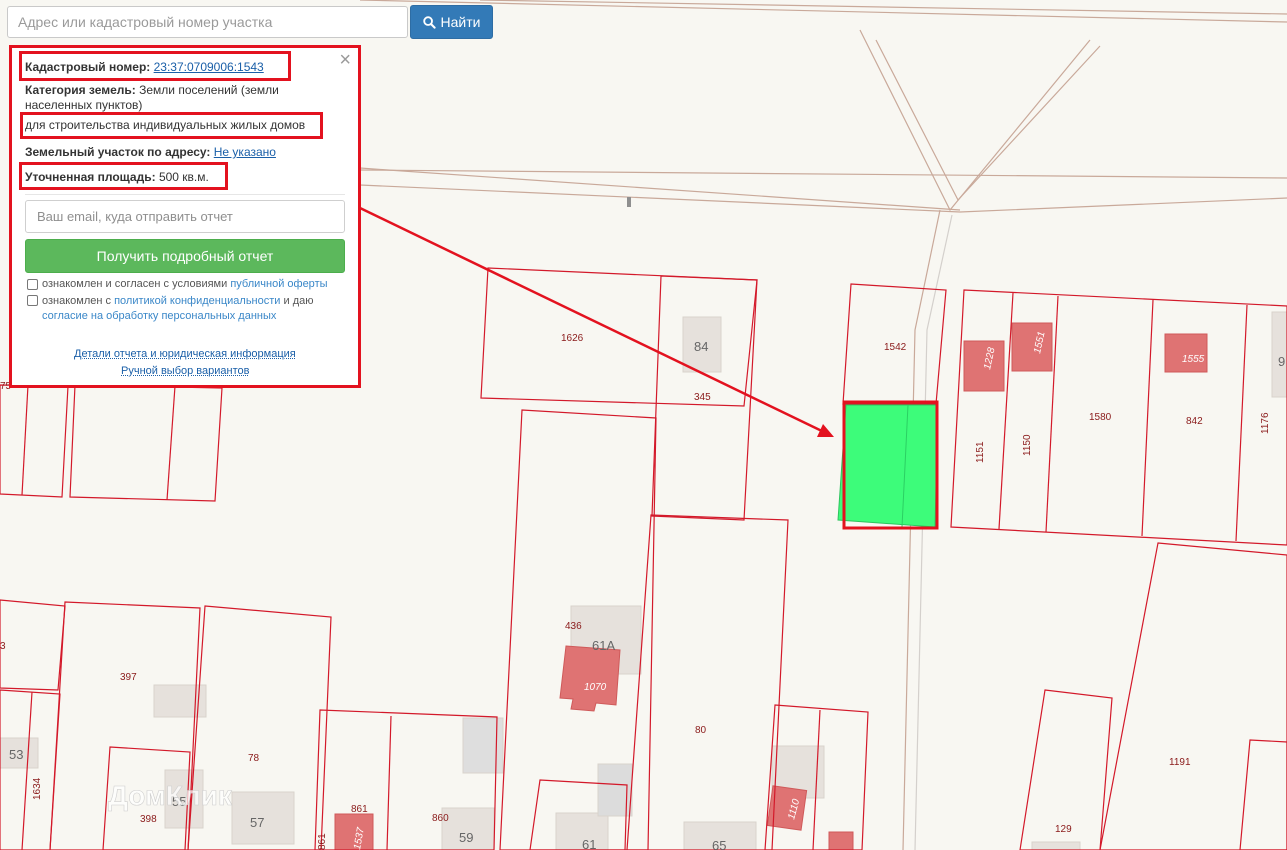  Describe the element at coordinates (572, 338) in the screenshot. I see `plot-label: 1626` at that location.